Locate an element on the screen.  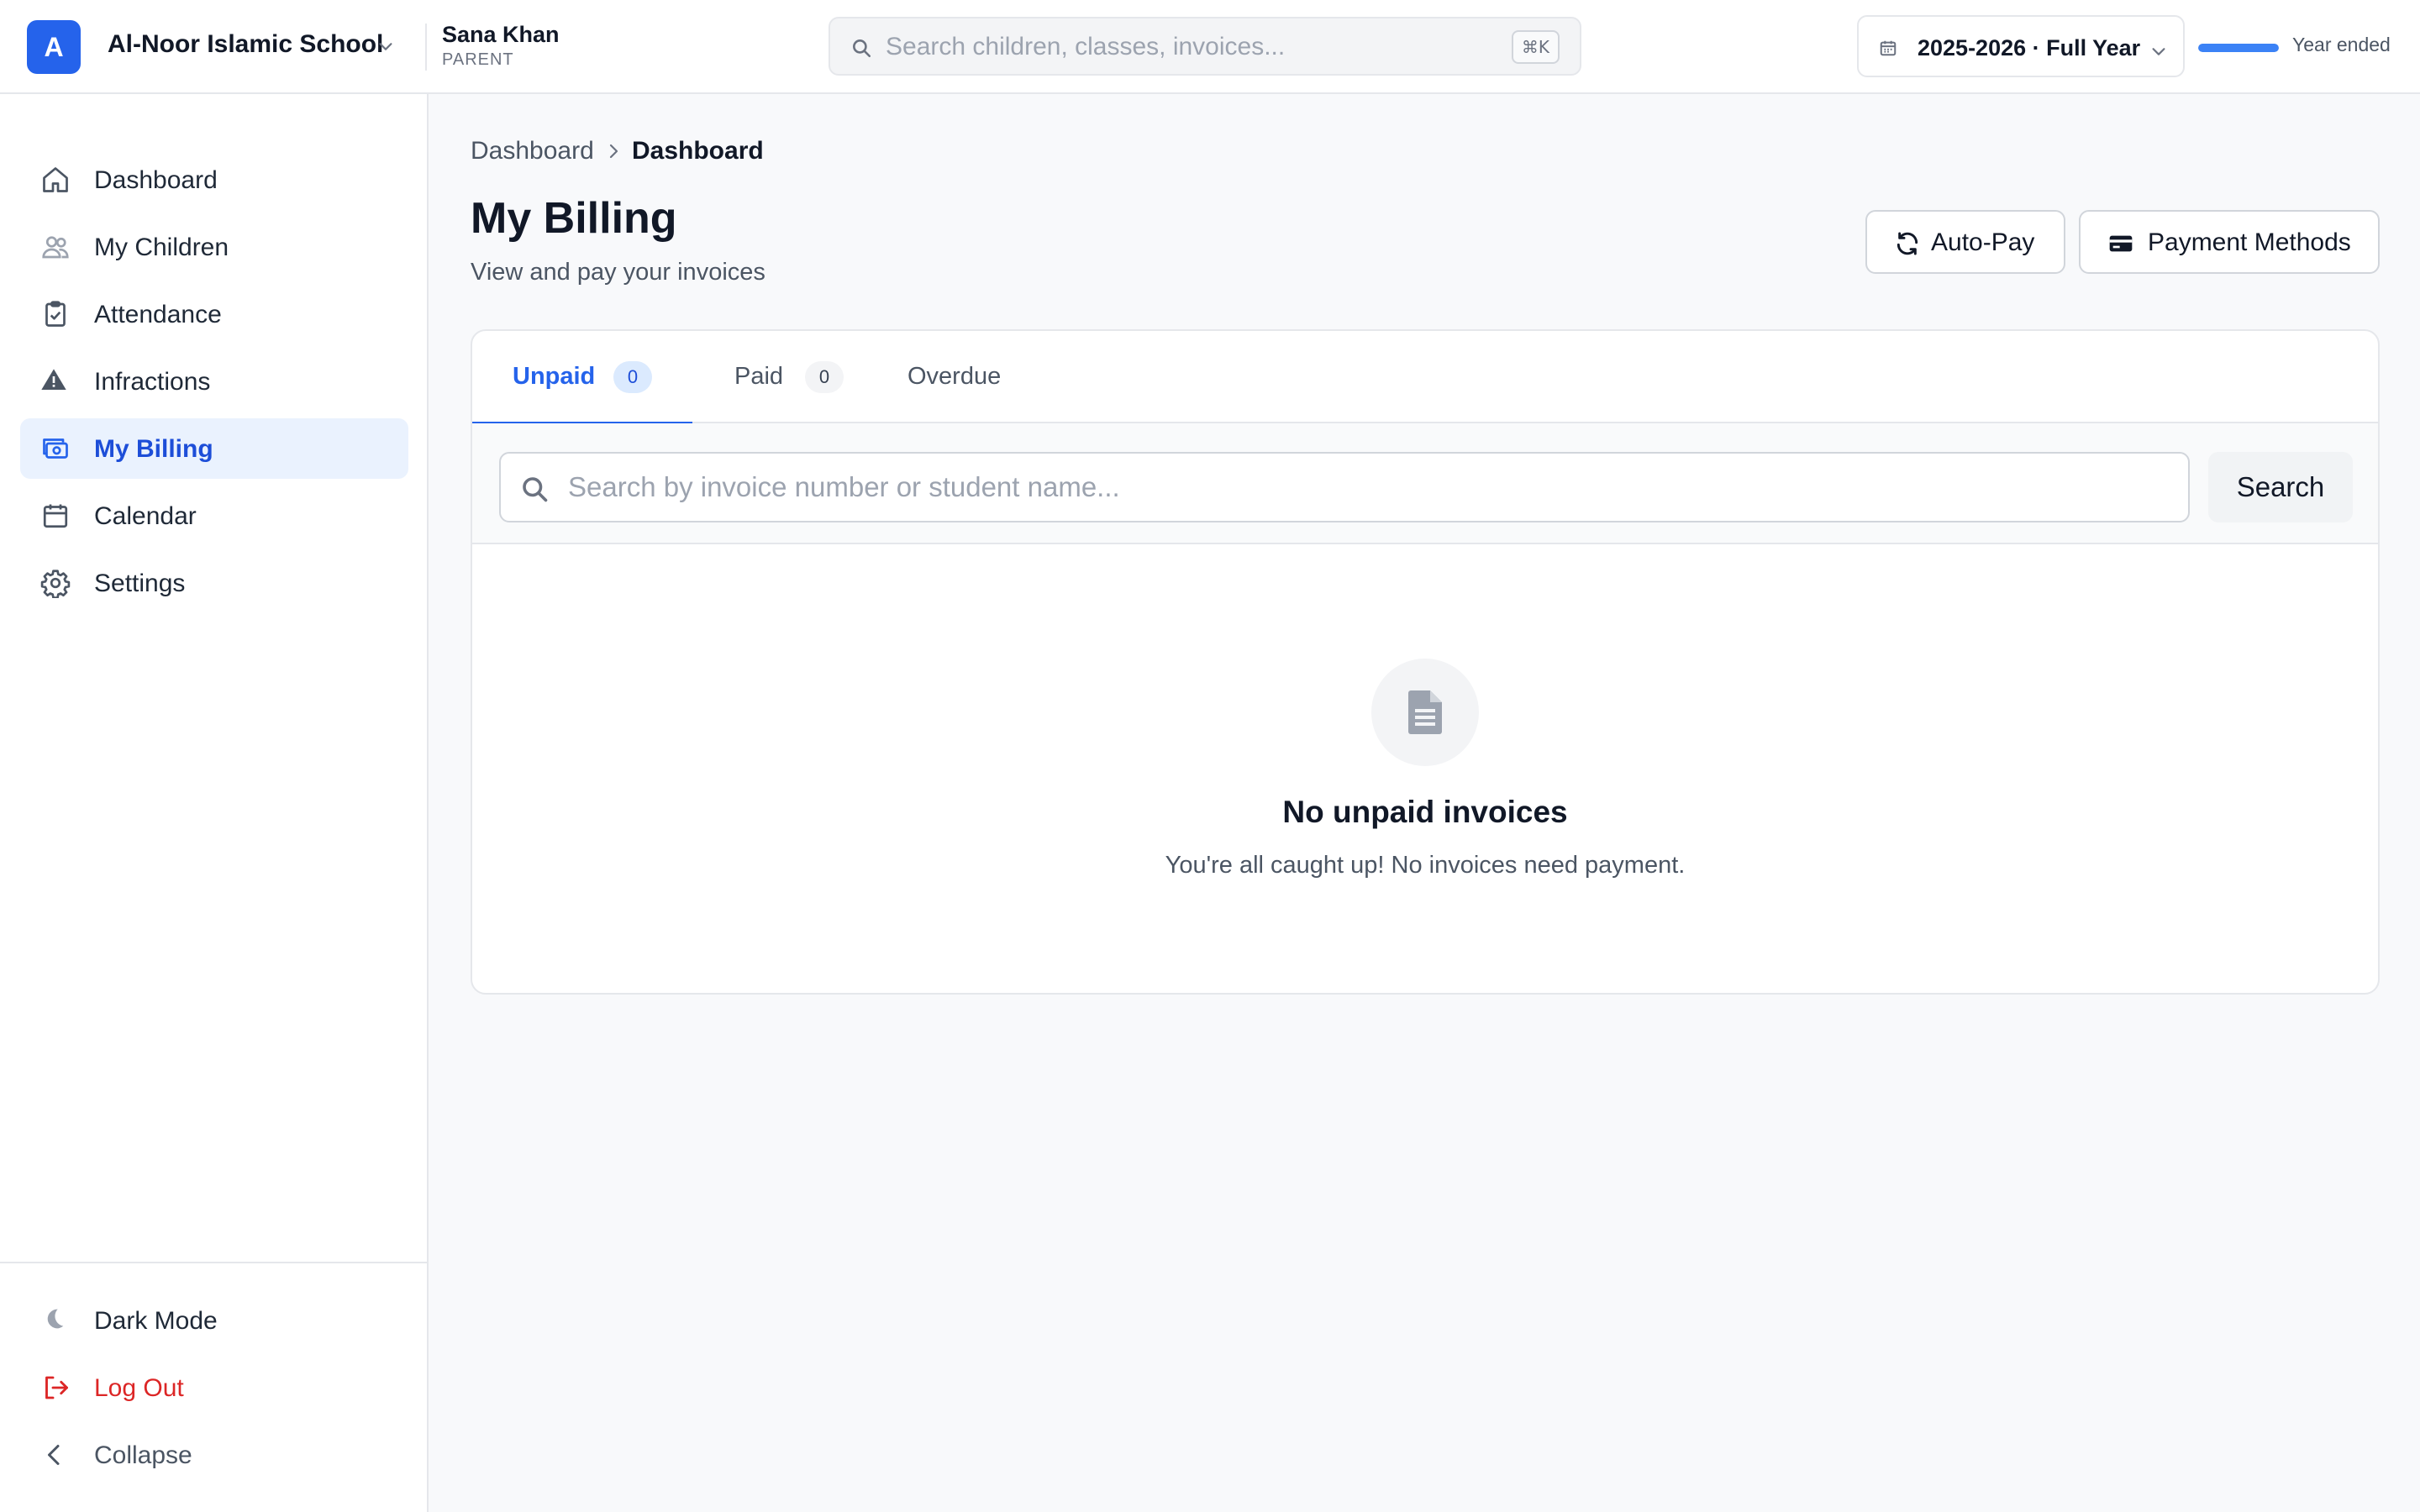
users-icon is located at coordinates (55, 247).